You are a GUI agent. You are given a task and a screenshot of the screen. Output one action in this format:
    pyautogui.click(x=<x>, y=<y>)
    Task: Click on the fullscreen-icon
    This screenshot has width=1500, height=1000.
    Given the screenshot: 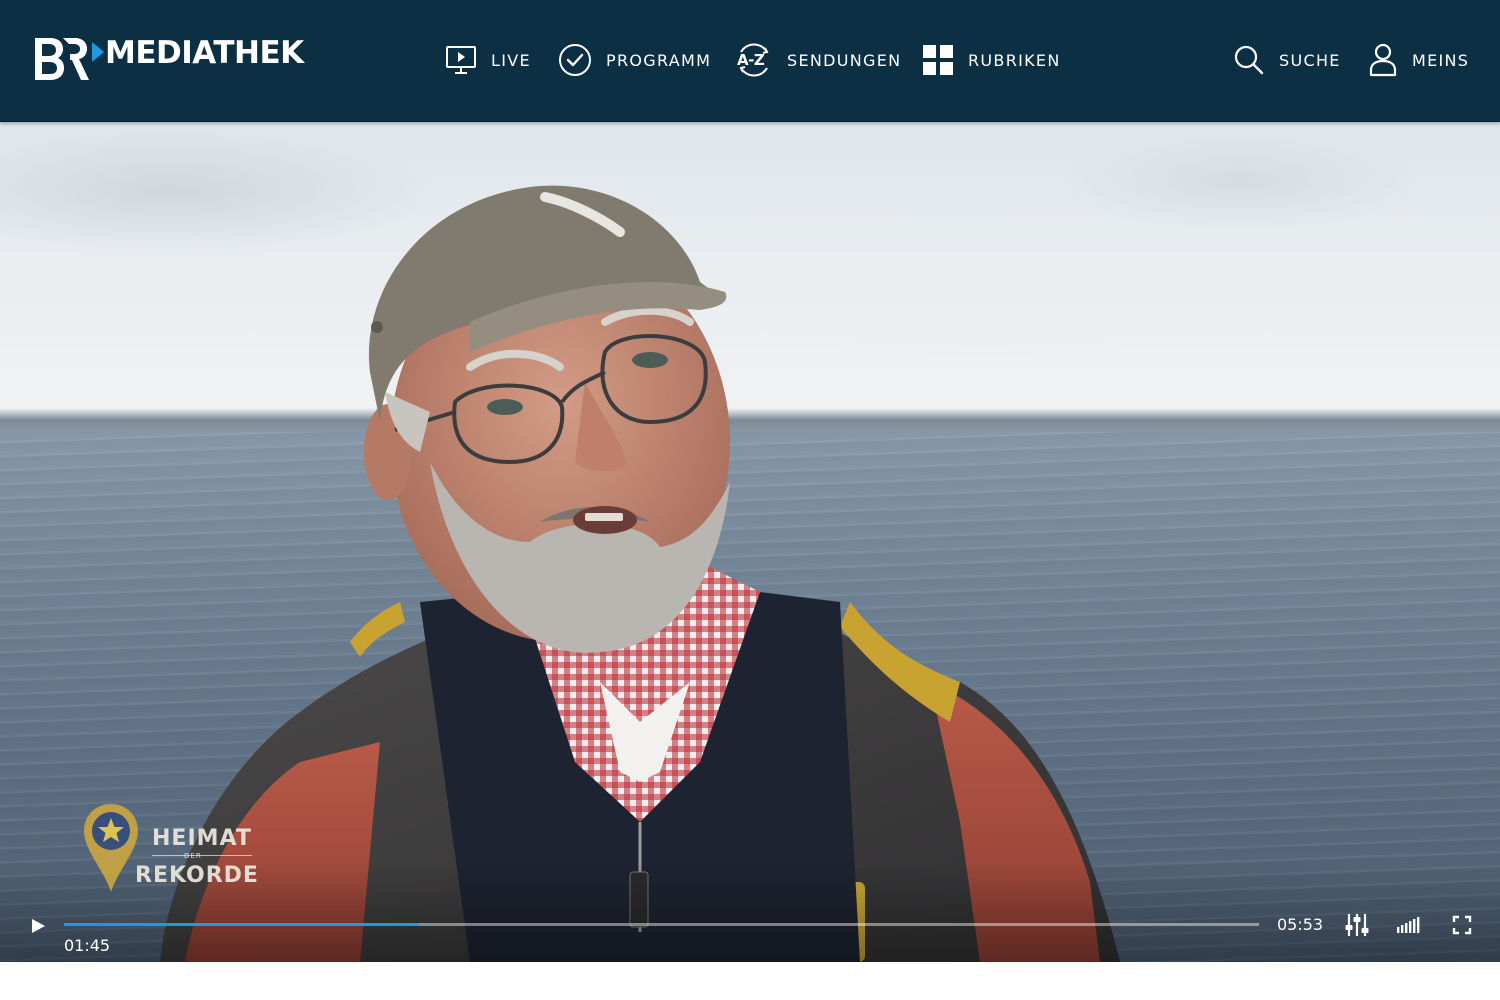 What is the action you would take?
    pyautogui.click(x=1462, y=925)
    